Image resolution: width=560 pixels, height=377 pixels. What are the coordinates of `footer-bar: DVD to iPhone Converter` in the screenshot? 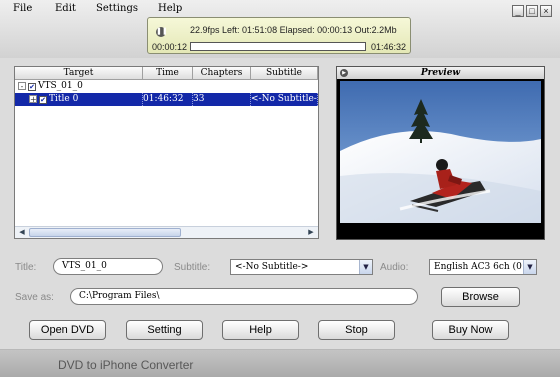 It's located at (280, 363).